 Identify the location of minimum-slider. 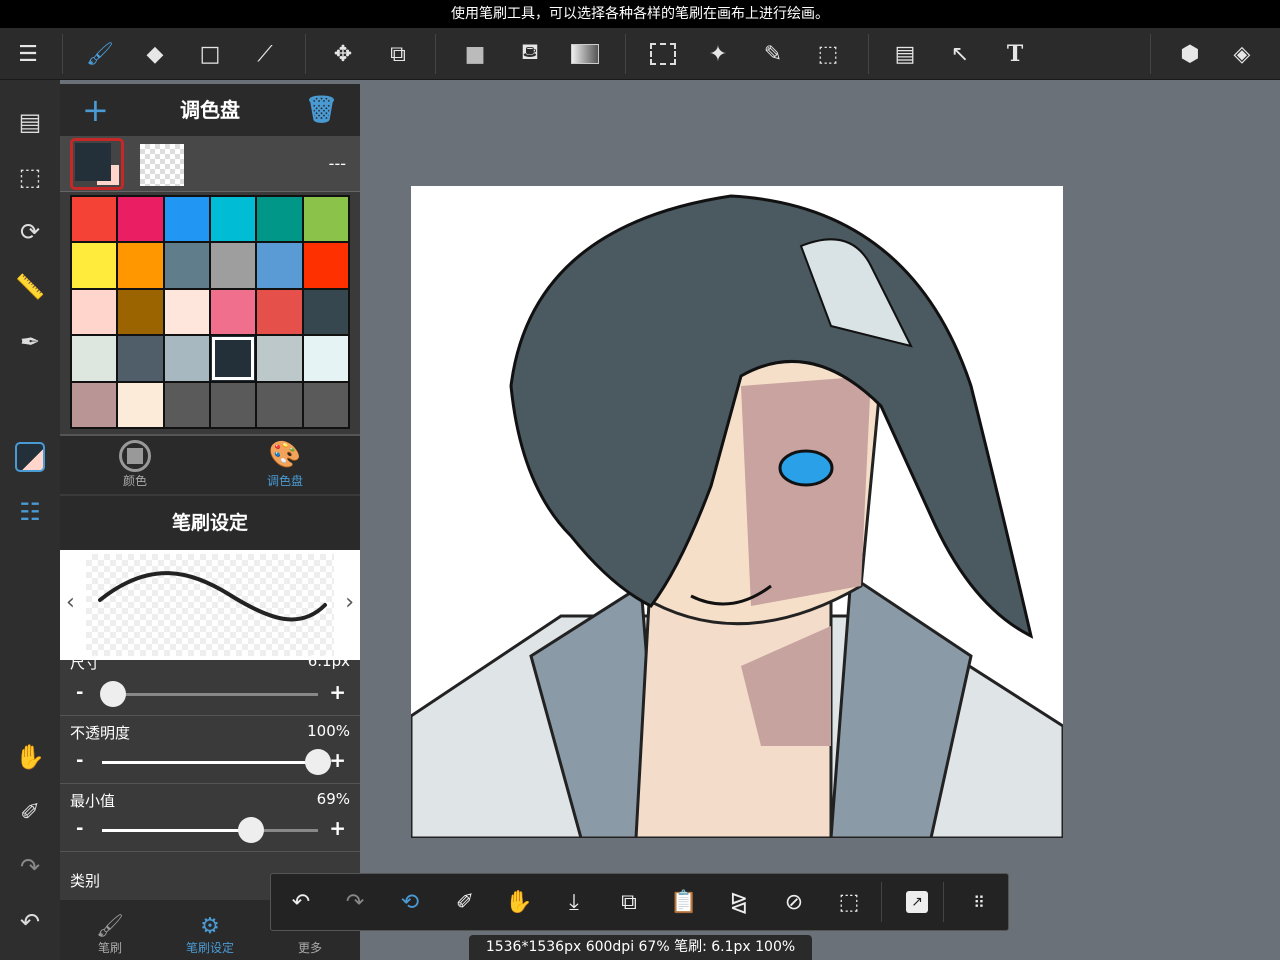
(210, 830).